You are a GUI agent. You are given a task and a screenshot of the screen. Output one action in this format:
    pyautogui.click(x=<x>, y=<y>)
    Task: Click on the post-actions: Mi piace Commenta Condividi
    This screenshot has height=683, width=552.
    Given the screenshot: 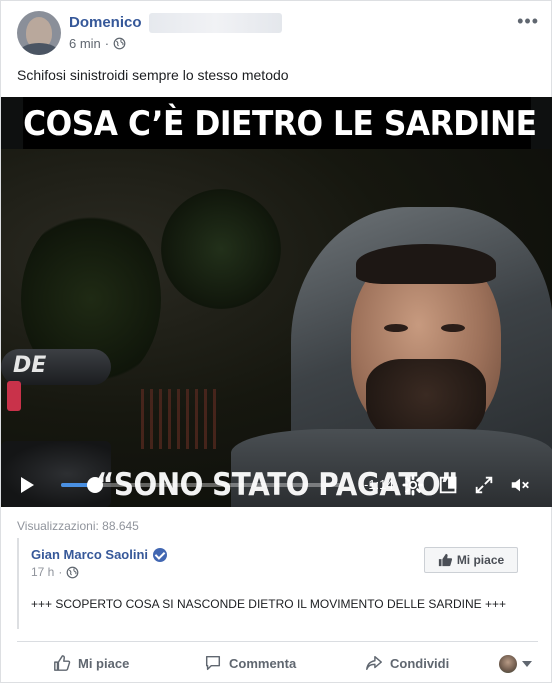 What is the action you would take?
    pyautogui.click(x=276, y=664)
    